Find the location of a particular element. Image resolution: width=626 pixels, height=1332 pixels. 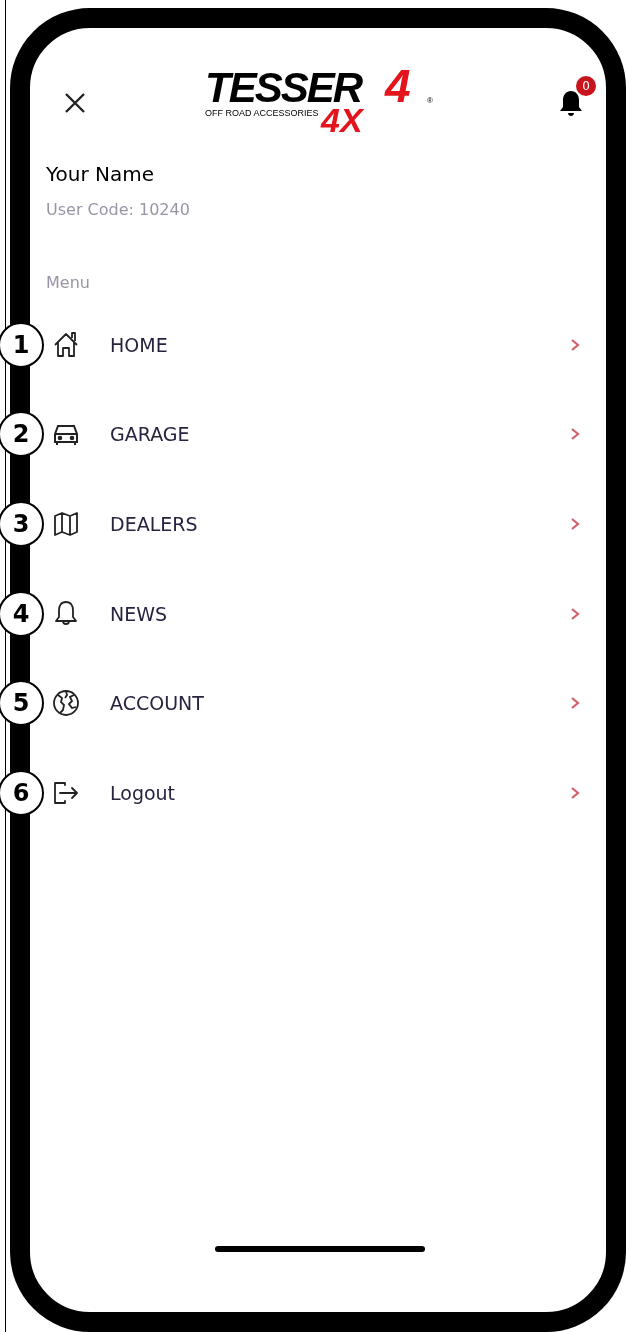

logo-suffix: 4X is located at coordinates (342, 120).